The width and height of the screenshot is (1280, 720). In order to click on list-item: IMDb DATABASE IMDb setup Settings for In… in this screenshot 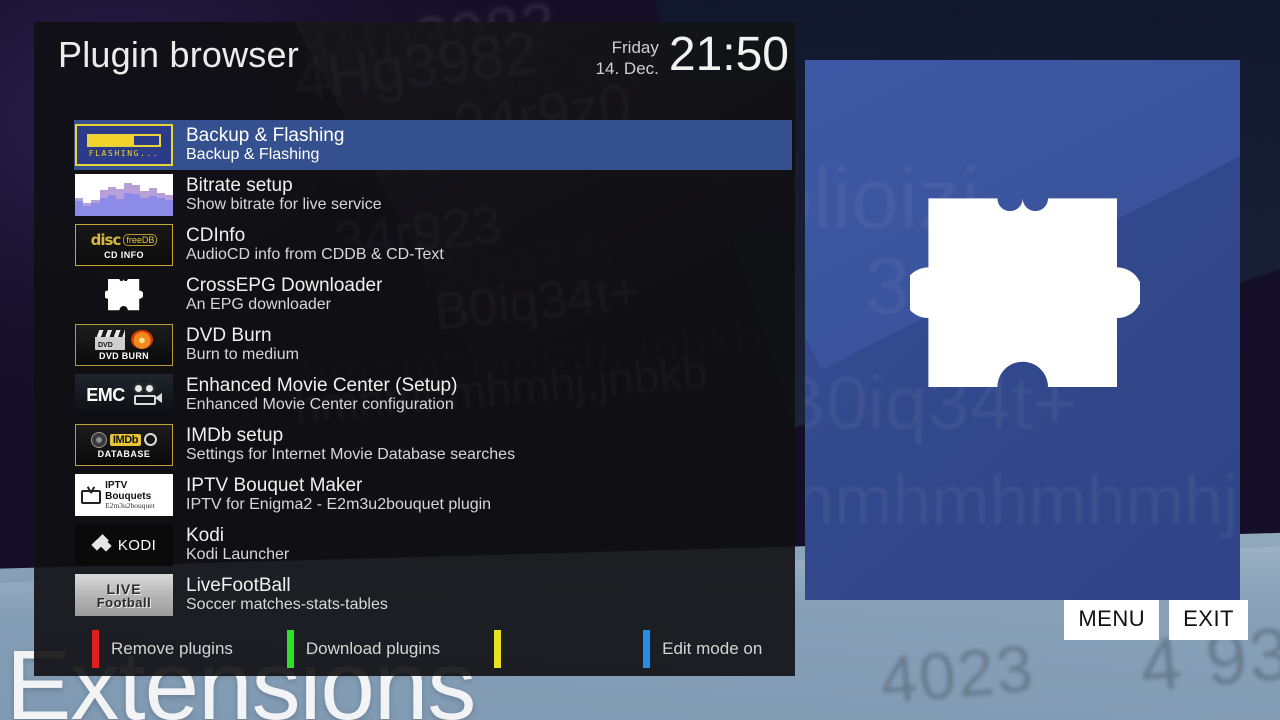, I will do `click(433, 445)`.